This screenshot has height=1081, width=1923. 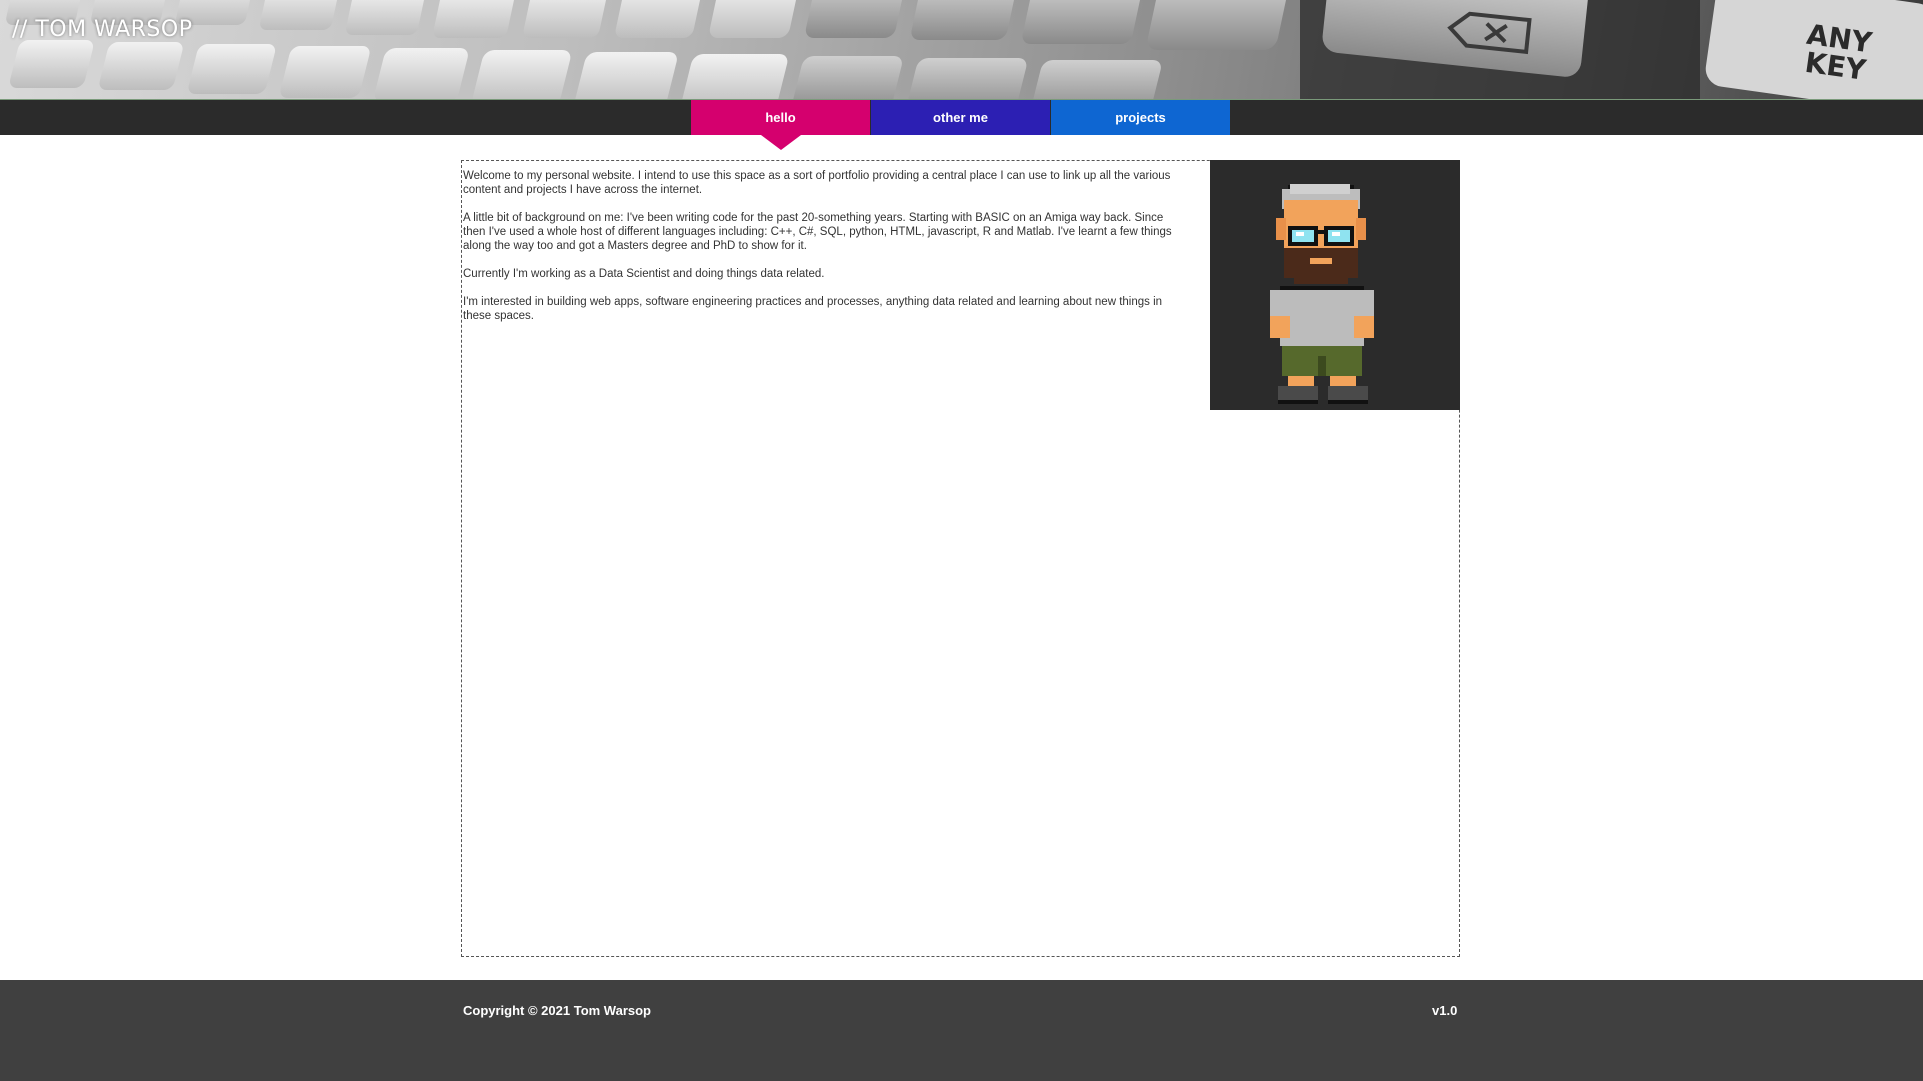 I want to click on navigation-bar: hello other me projects, so click(x=961, y=125).